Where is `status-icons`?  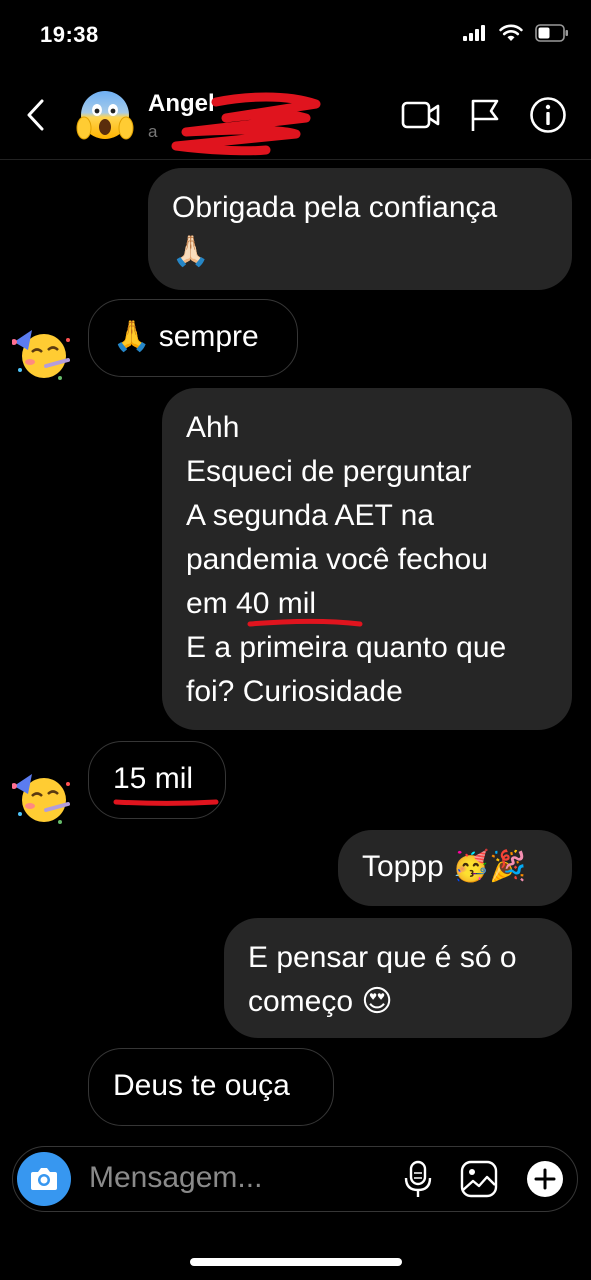
status-icons is located at coordinates (516, 33).